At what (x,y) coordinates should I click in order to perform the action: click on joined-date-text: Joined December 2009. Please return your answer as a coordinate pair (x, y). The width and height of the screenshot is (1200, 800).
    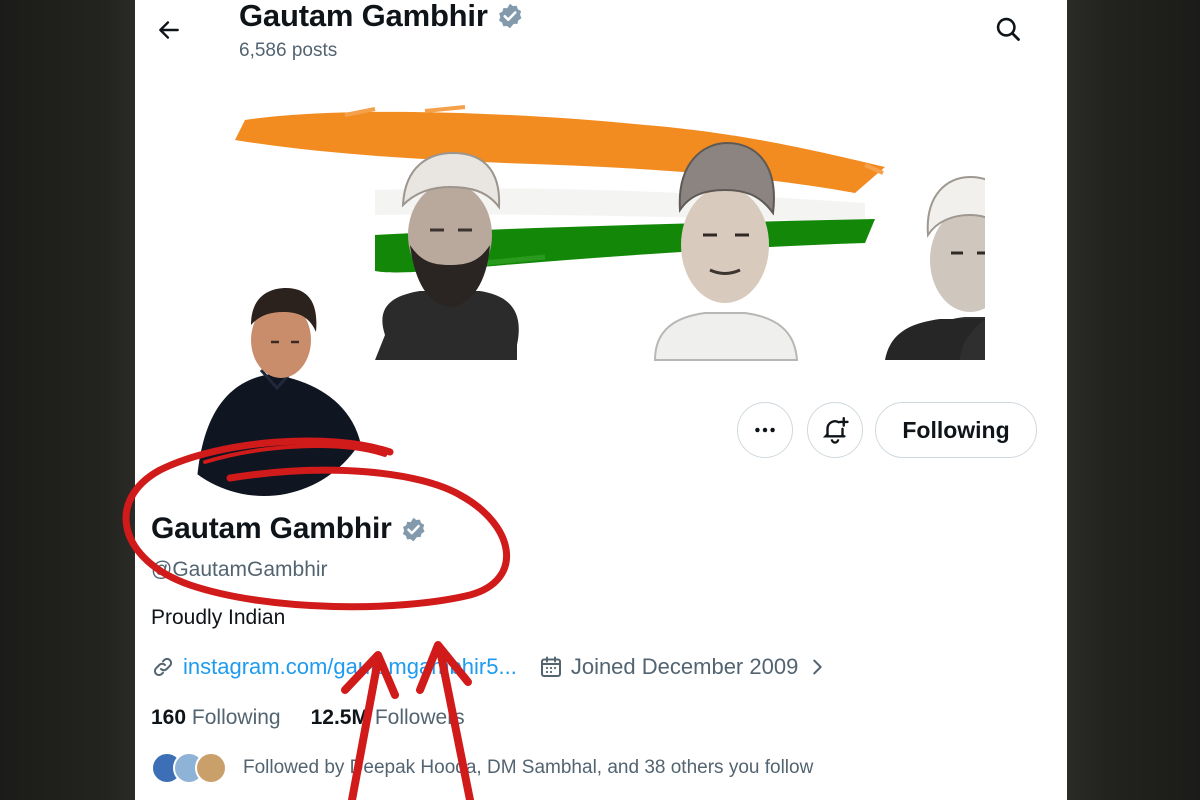
    Looking at the image, I should click on (684, 666).